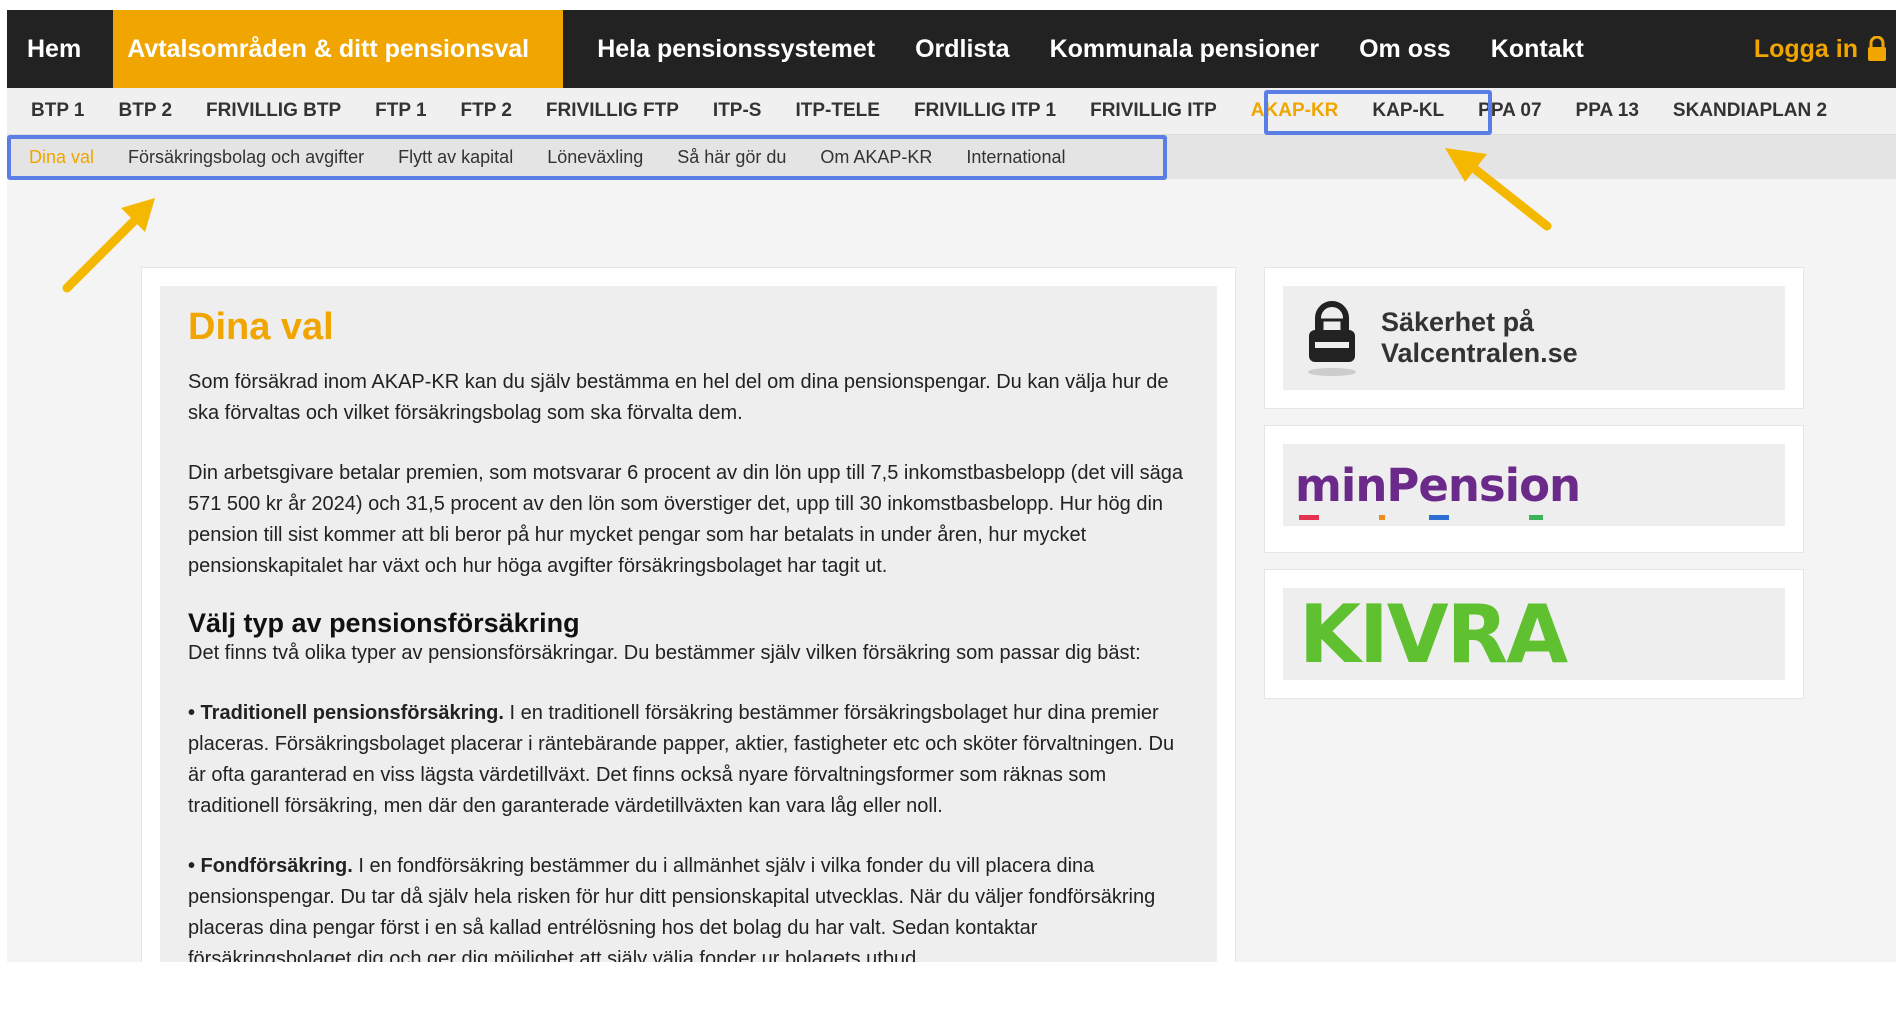 This screenshot has height=1033, width=1896. Describe the element at coordinates (1438, 485) in the screenshot. I see `minpension-wordmark: minPension` at that location.